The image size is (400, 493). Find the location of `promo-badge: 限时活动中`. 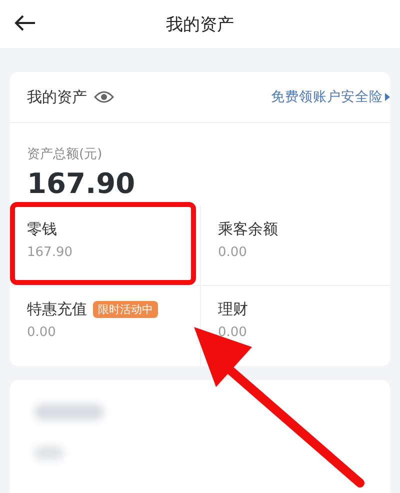

promo-badge: 限时活动中 is located at coordinates (125, 309).